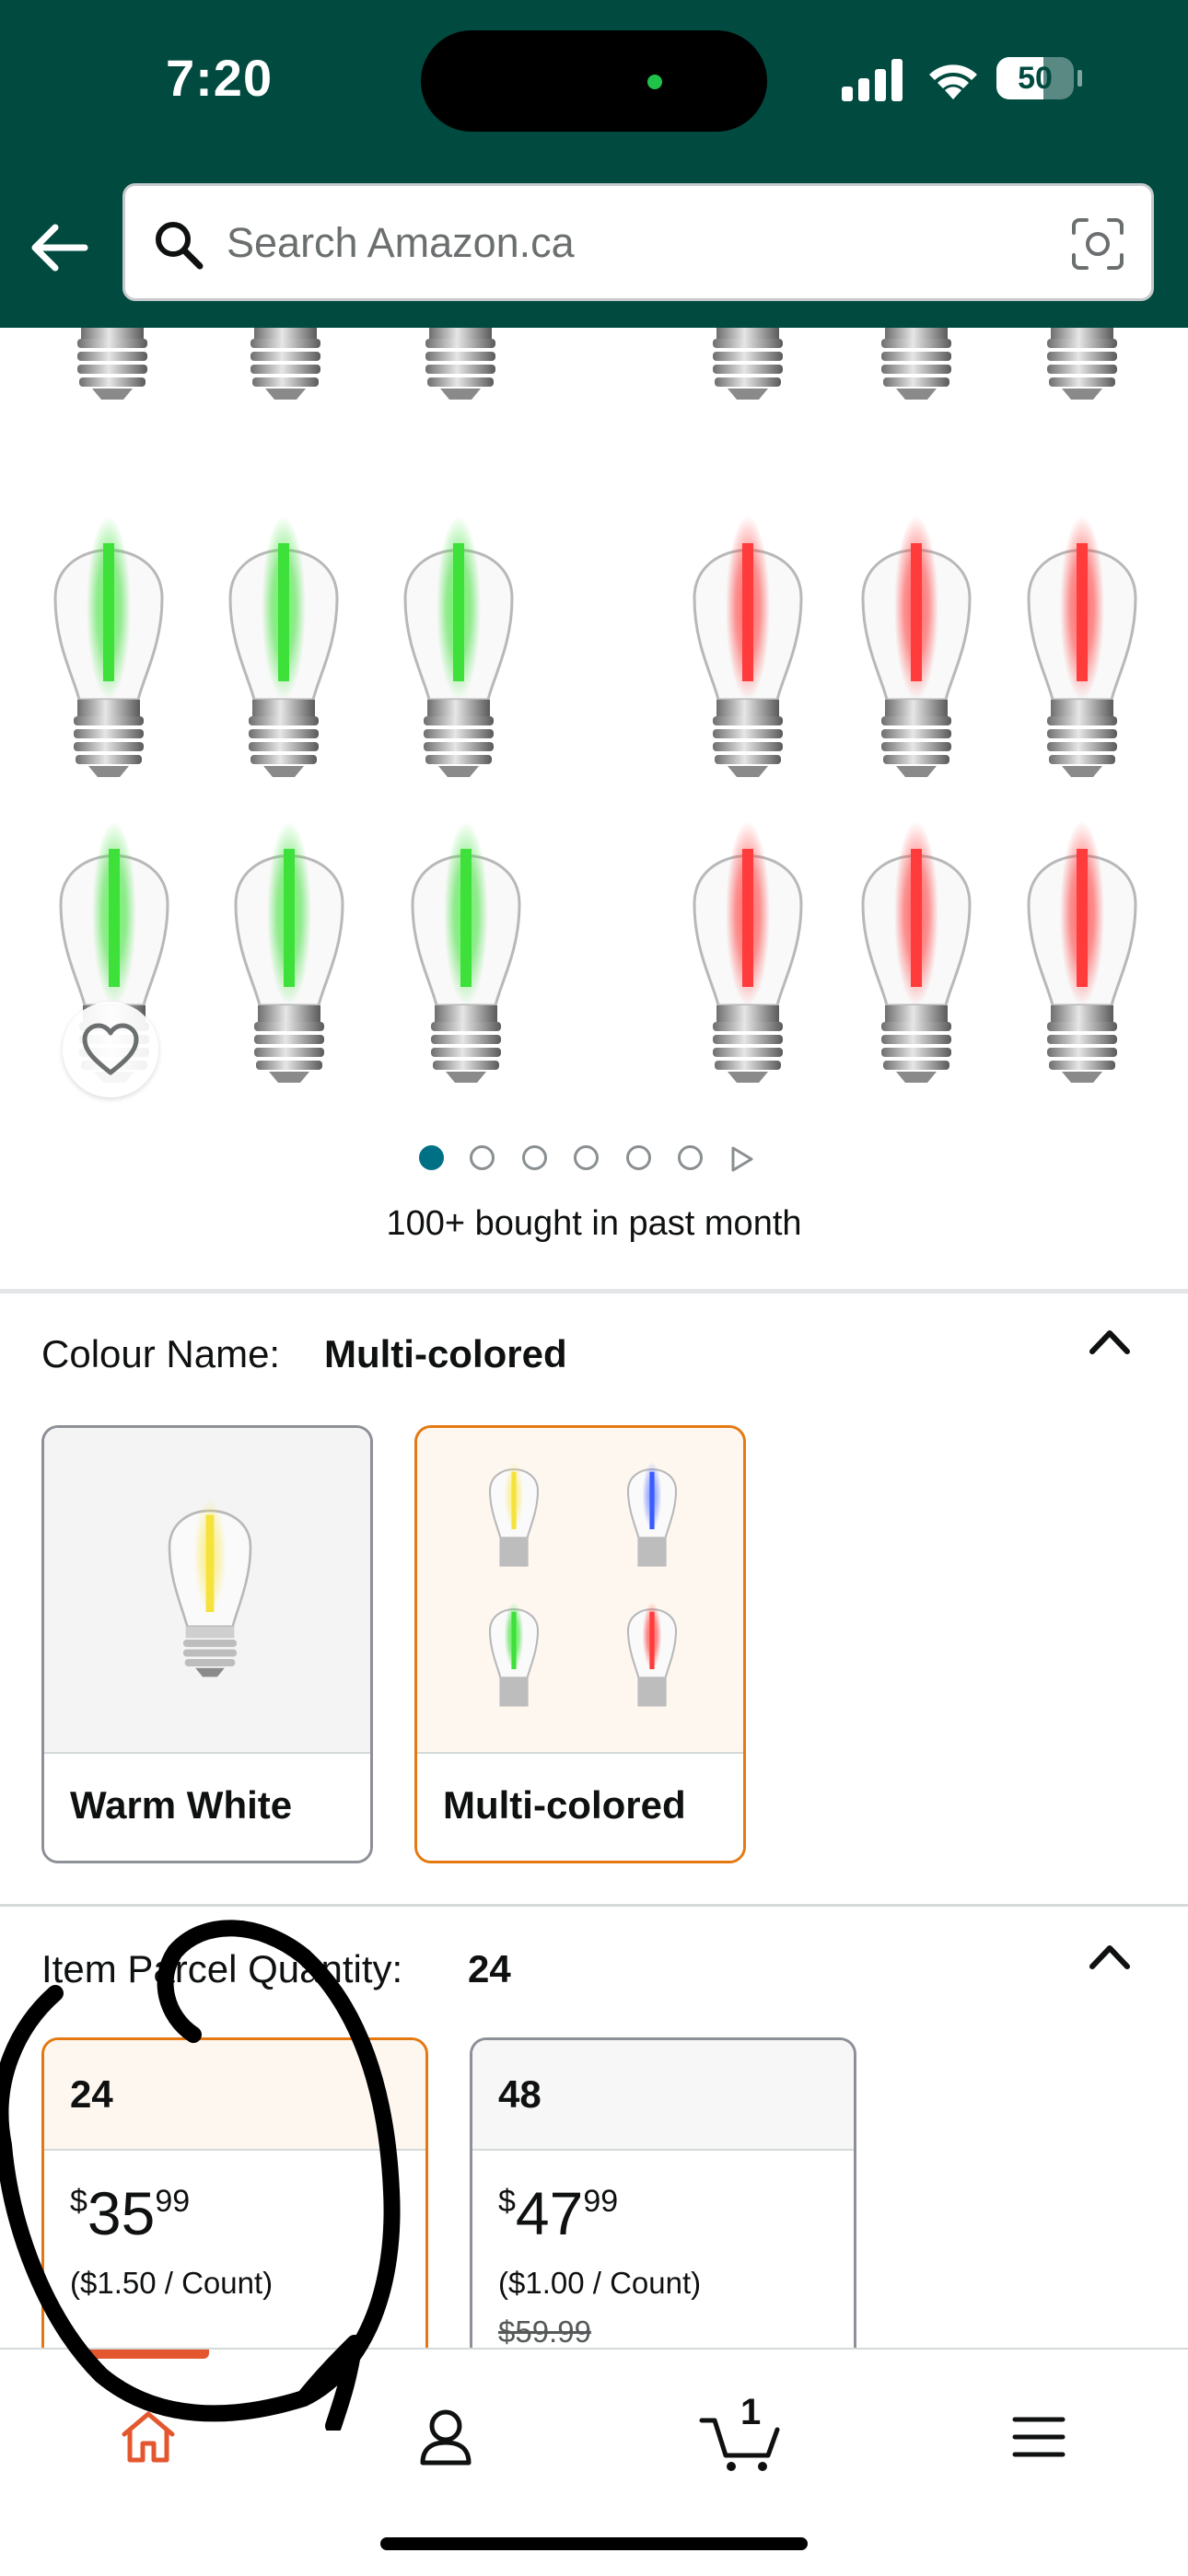 This screenshot has width=1188, height=2576. I want to click on camera-search-icon, so click(1097, 244).